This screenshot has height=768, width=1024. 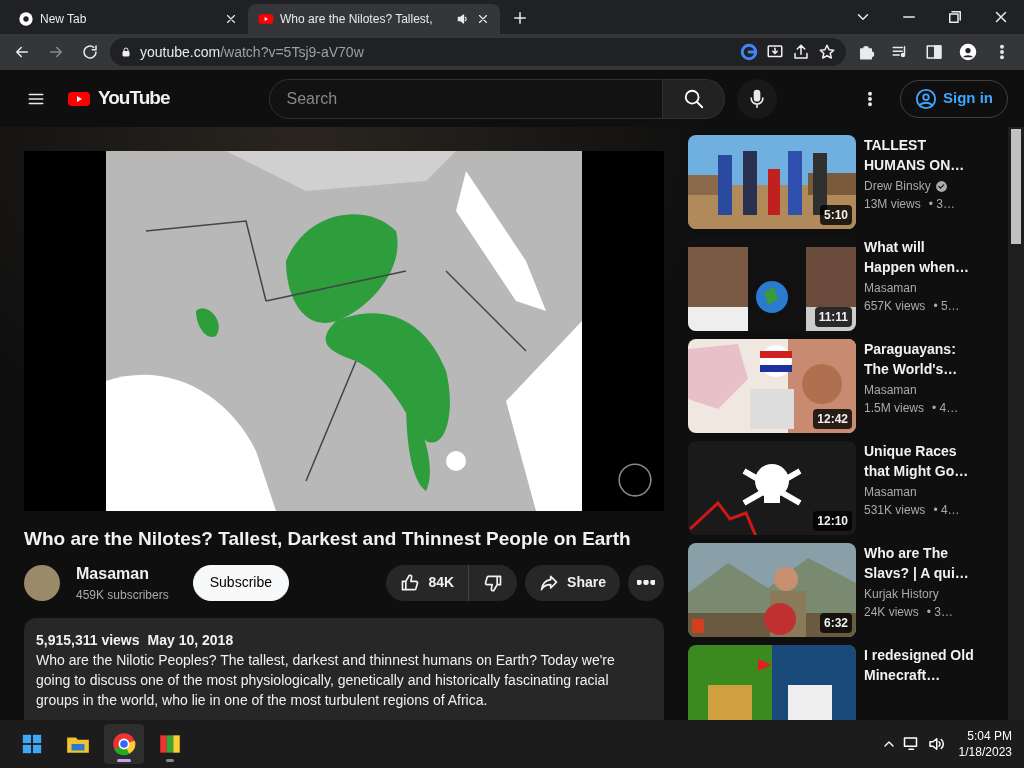 What do you see at coordinates (891, 612) in the screenshot?
I see `view-count: 24K views` at bounding box center [891, 612].